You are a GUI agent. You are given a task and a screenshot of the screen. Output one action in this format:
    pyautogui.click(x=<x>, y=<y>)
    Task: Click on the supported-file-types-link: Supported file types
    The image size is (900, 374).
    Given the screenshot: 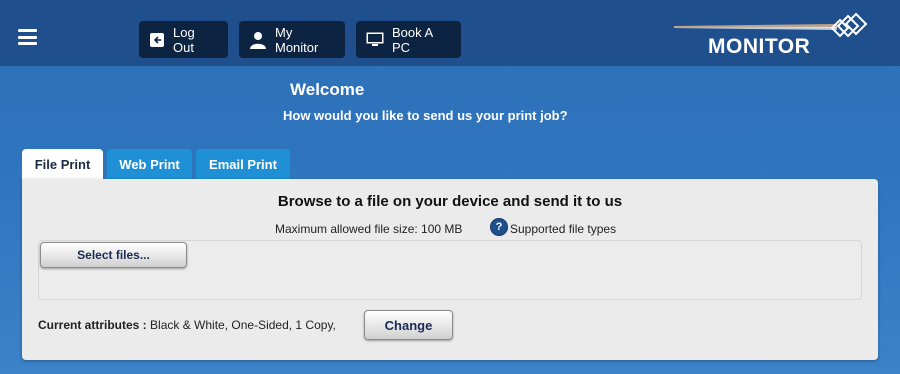 What is the action you would take?
    pyautogui.click(x=563, y=229)
    